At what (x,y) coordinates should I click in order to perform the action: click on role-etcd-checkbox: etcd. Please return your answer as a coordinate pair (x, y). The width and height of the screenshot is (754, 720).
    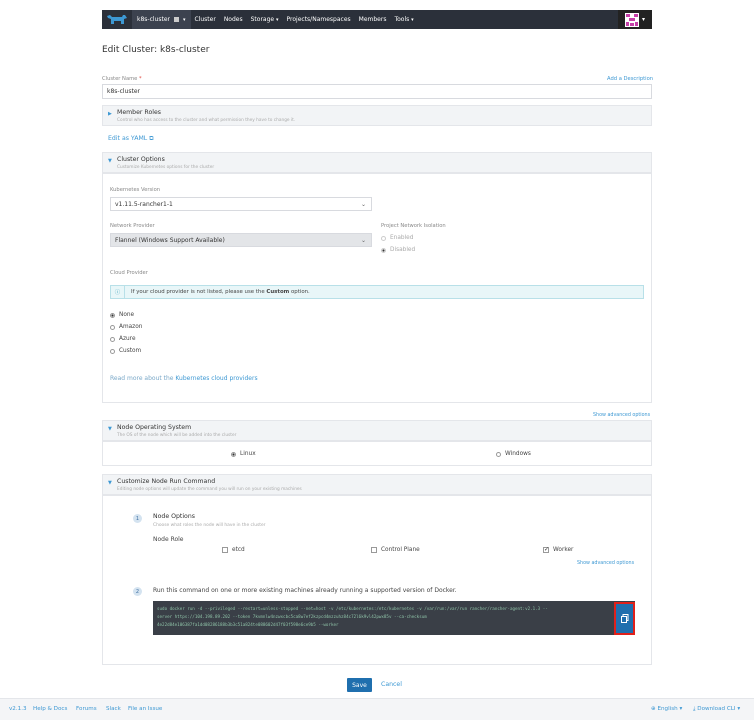
    Looking at the image, I should click on (233, 550).